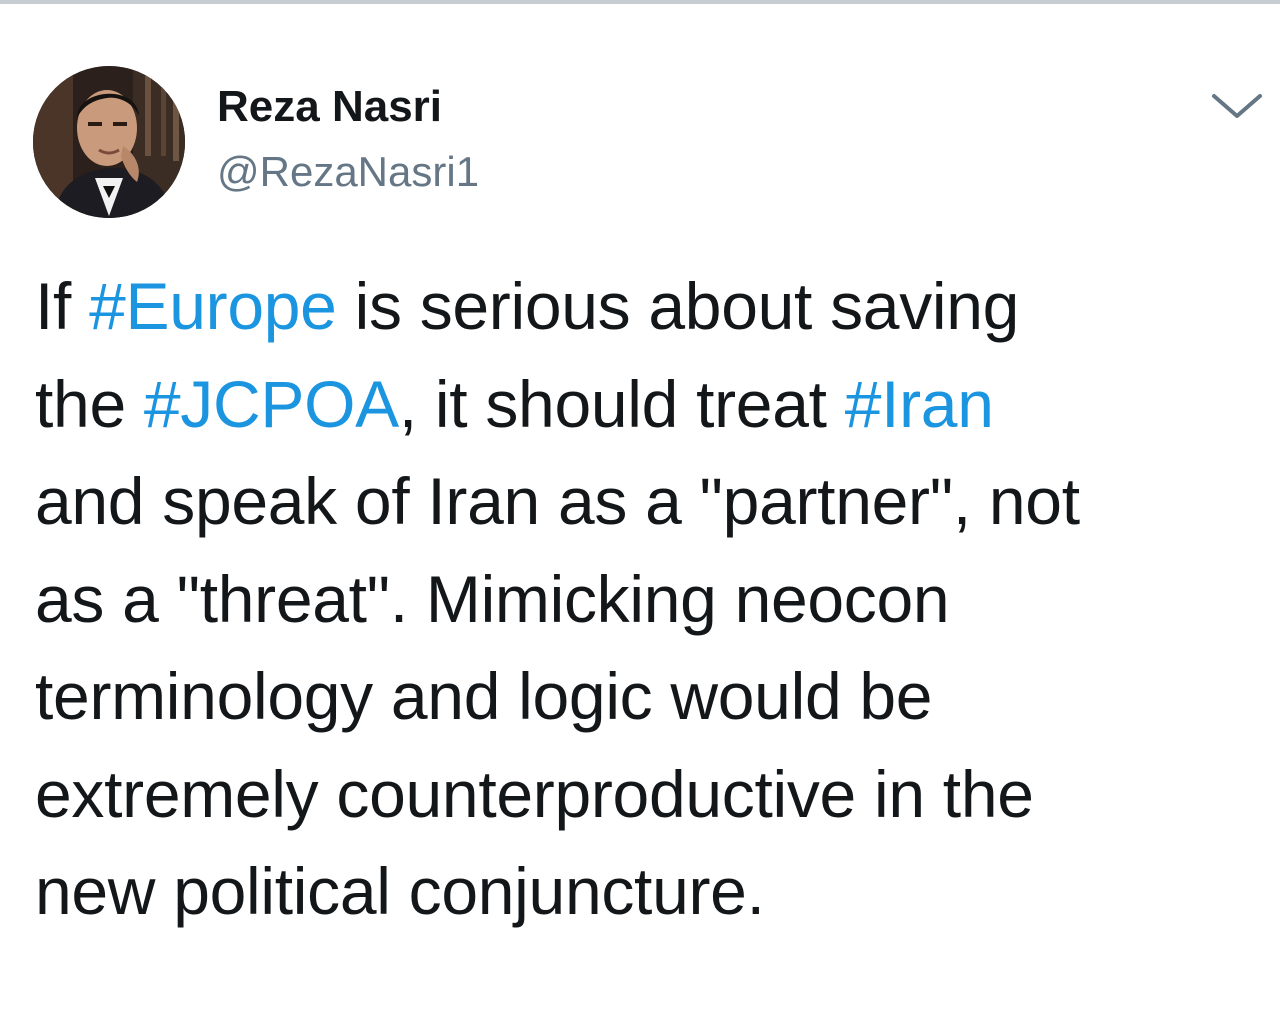  What do you see at coordinates (62, 306) in the screenshot?
I see `text-segment: If` at bounding box center [62, 306].